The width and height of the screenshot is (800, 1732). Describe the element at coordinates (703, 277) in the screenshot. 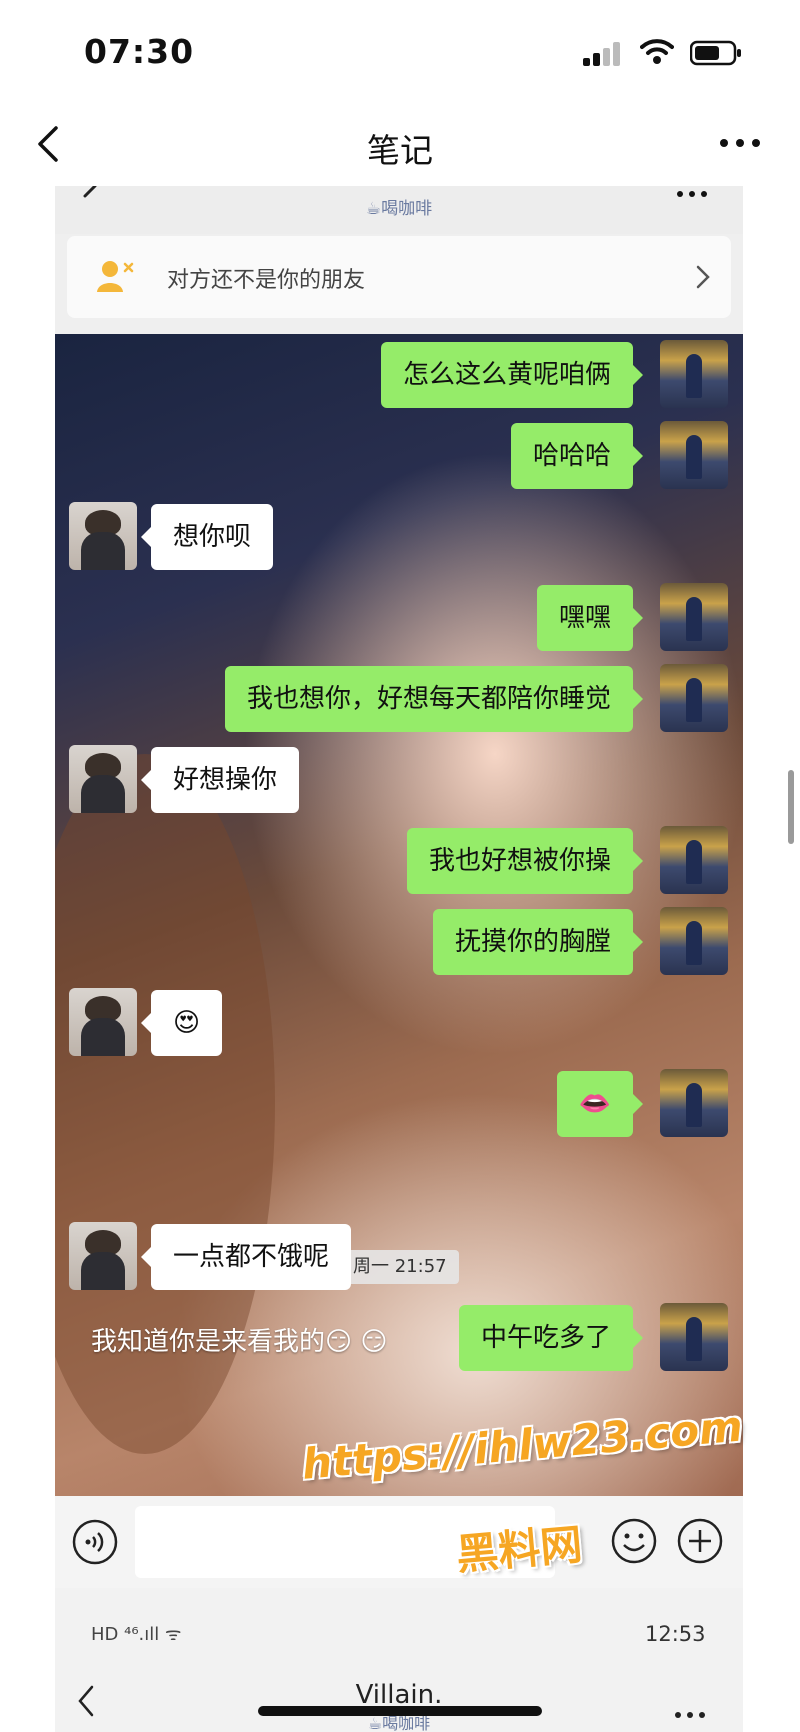

I see `chevron-right-icon` at that location.